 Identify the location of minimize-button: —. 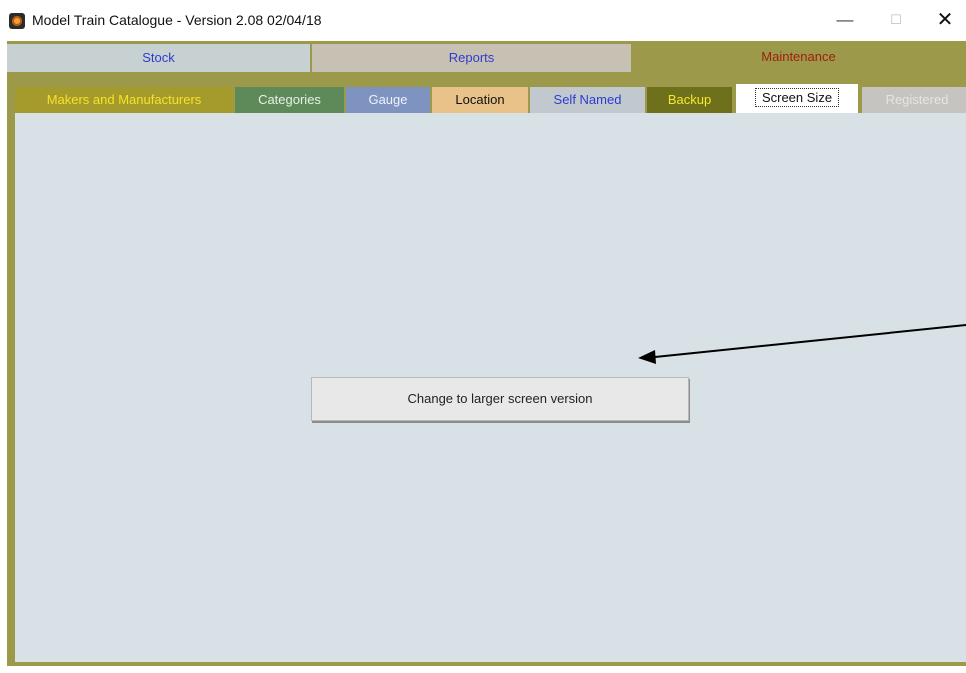
(845, 20).